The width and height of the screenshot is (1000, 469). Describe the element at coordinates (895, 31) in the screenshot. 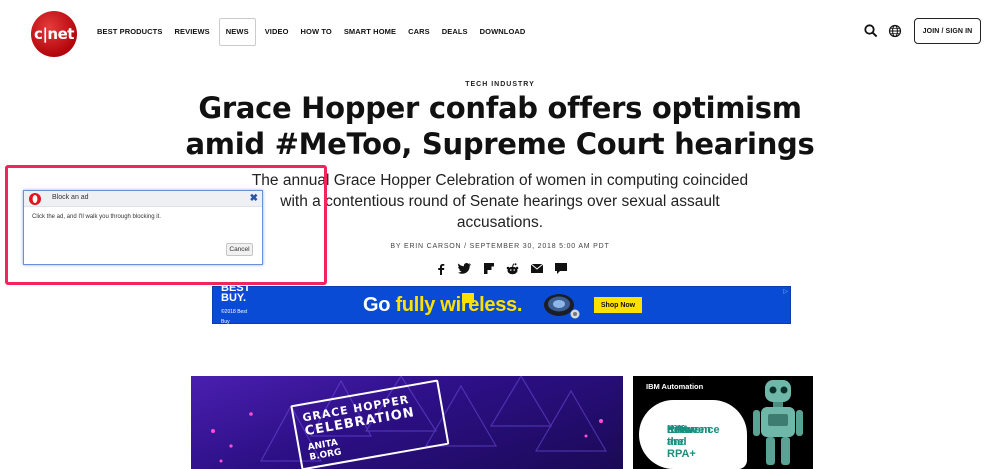

I see `globe-icon` at that location.